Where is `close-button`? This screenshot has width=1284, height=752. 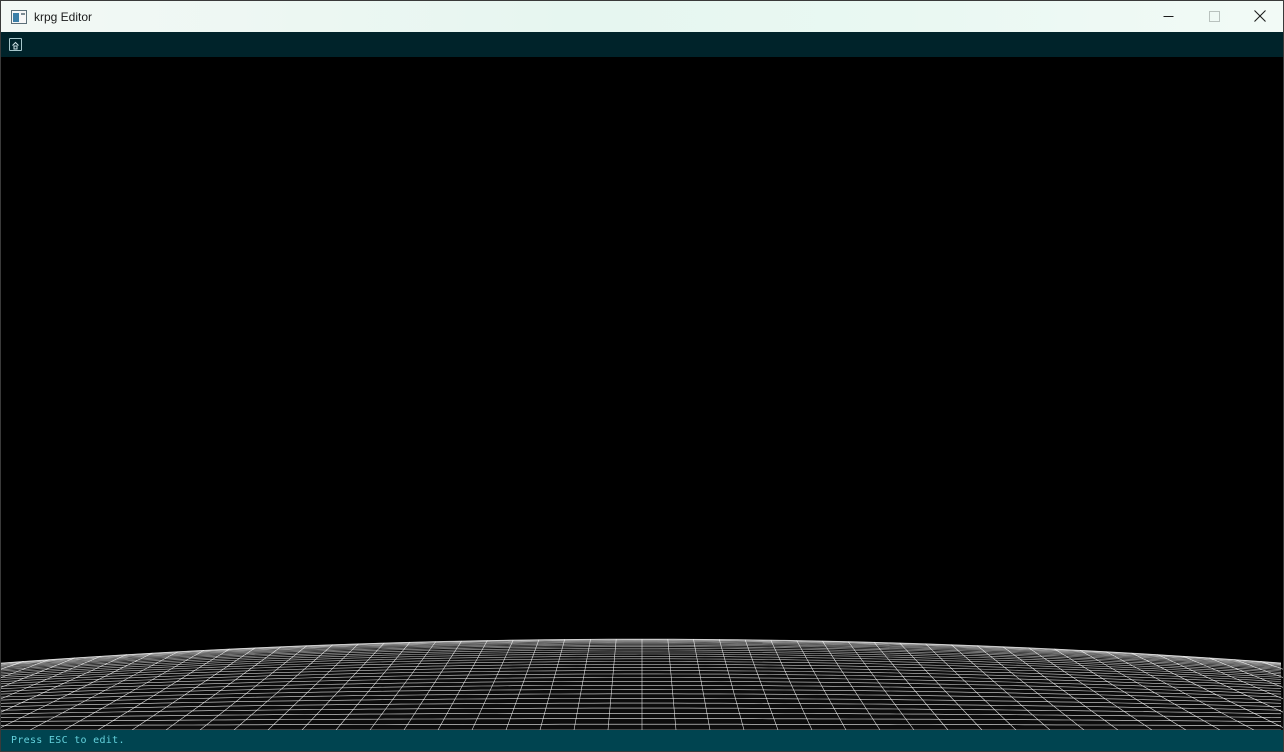 close-button is located at coordinates (1260, 16).